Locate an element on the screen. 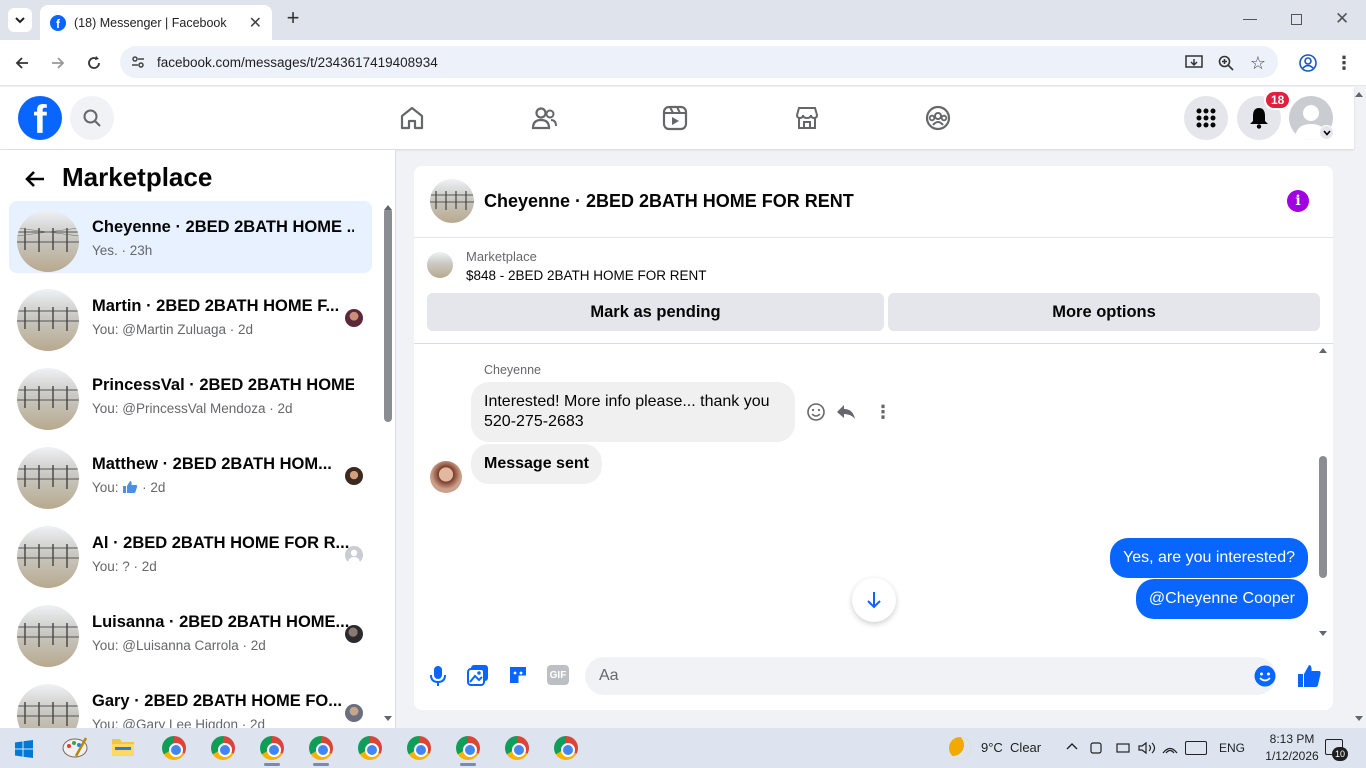 This screenshot has width=1366, height=768. browser-tab-messenger: f (18) Messenger | Facebook ✕ is located at coordinates (156, 22).